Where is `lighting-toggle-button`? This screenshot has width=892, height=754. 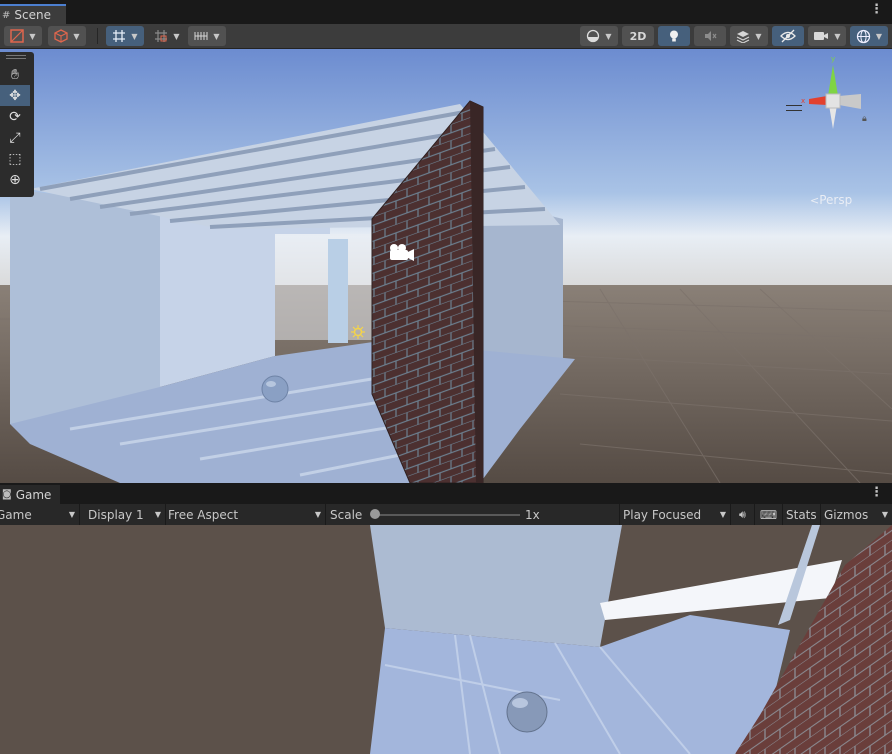
lighting-toggle-button is located at coordinates (674, 36).